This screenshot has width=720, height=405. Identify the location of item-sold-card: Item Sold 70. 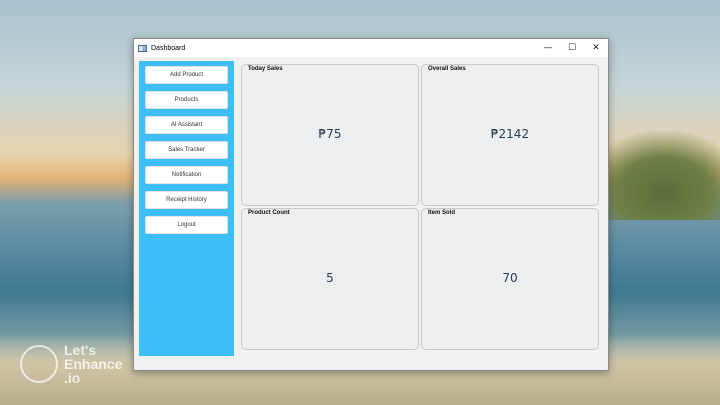
(510, 279).